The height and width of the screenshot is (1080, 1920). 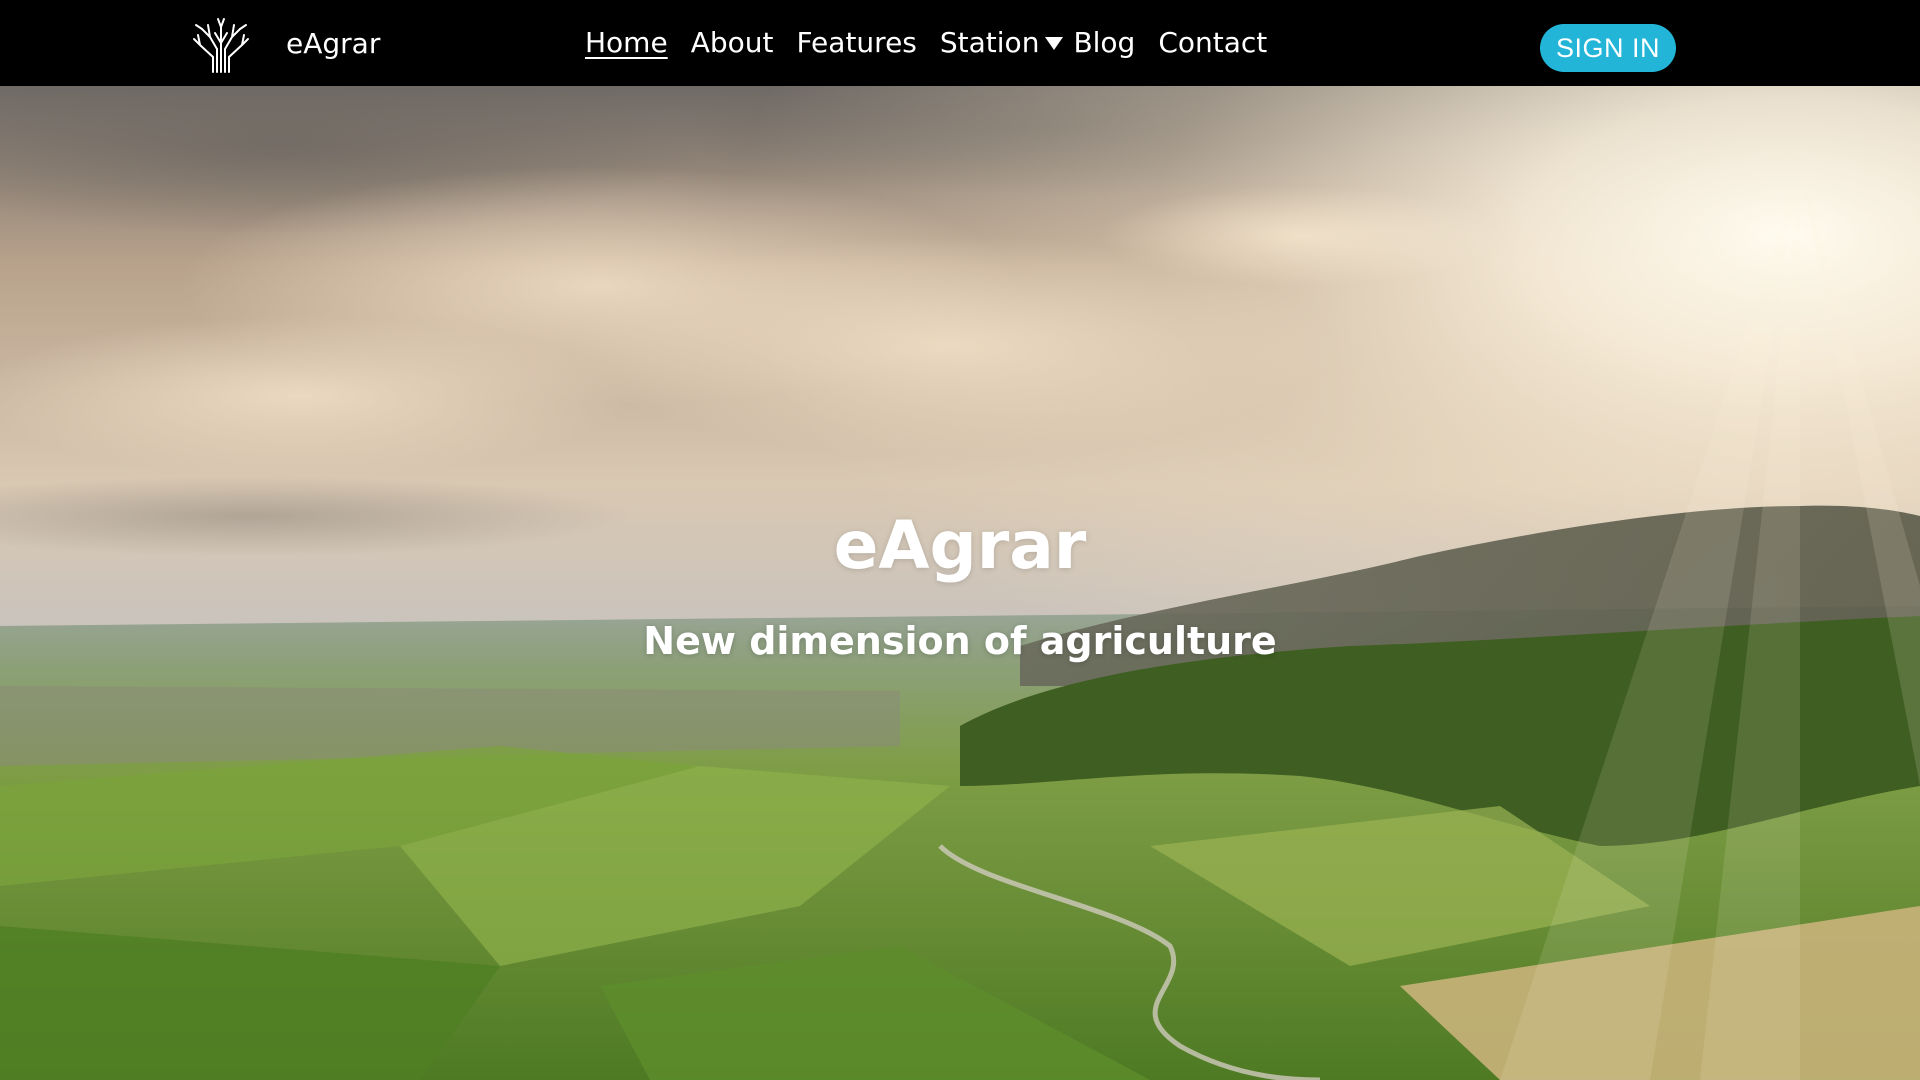 I want to click on hero-subtitle: New dimension of agriculture, so click(x=960, y=641).